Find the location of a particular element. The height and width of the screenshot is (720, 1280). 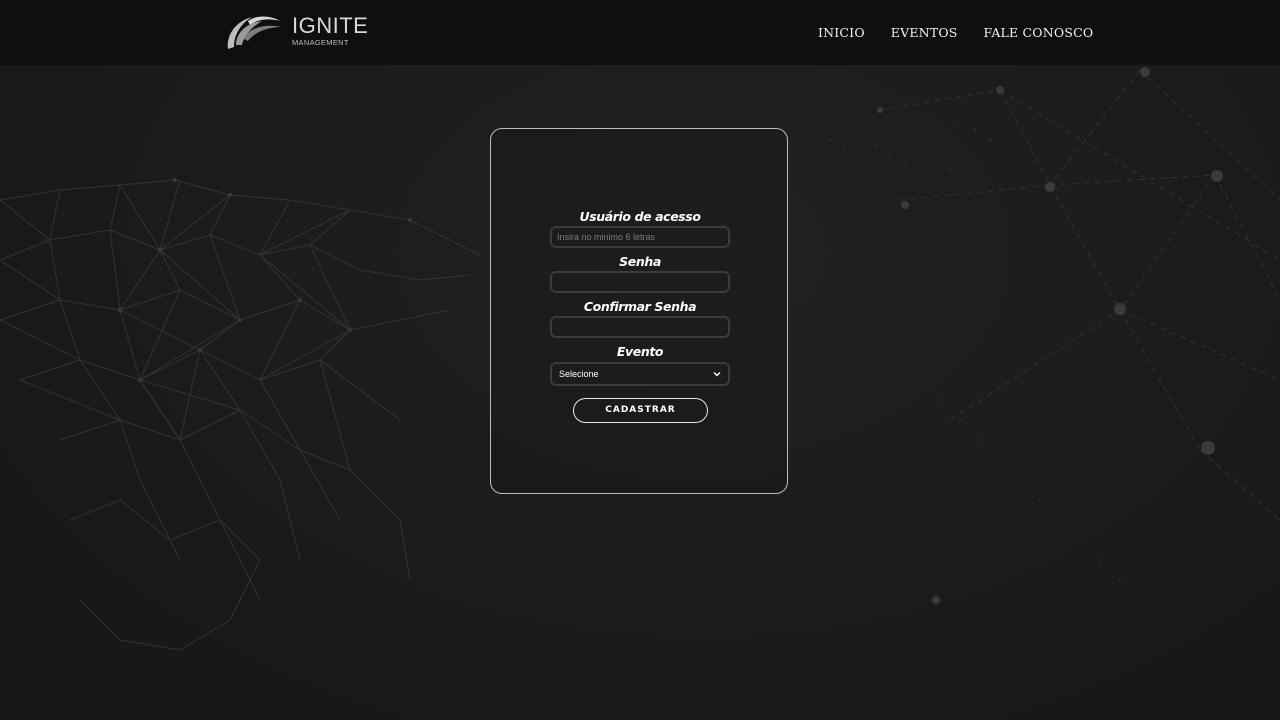

confirm-password-label: Confirmar Senha is located at coordinates (640, 306).